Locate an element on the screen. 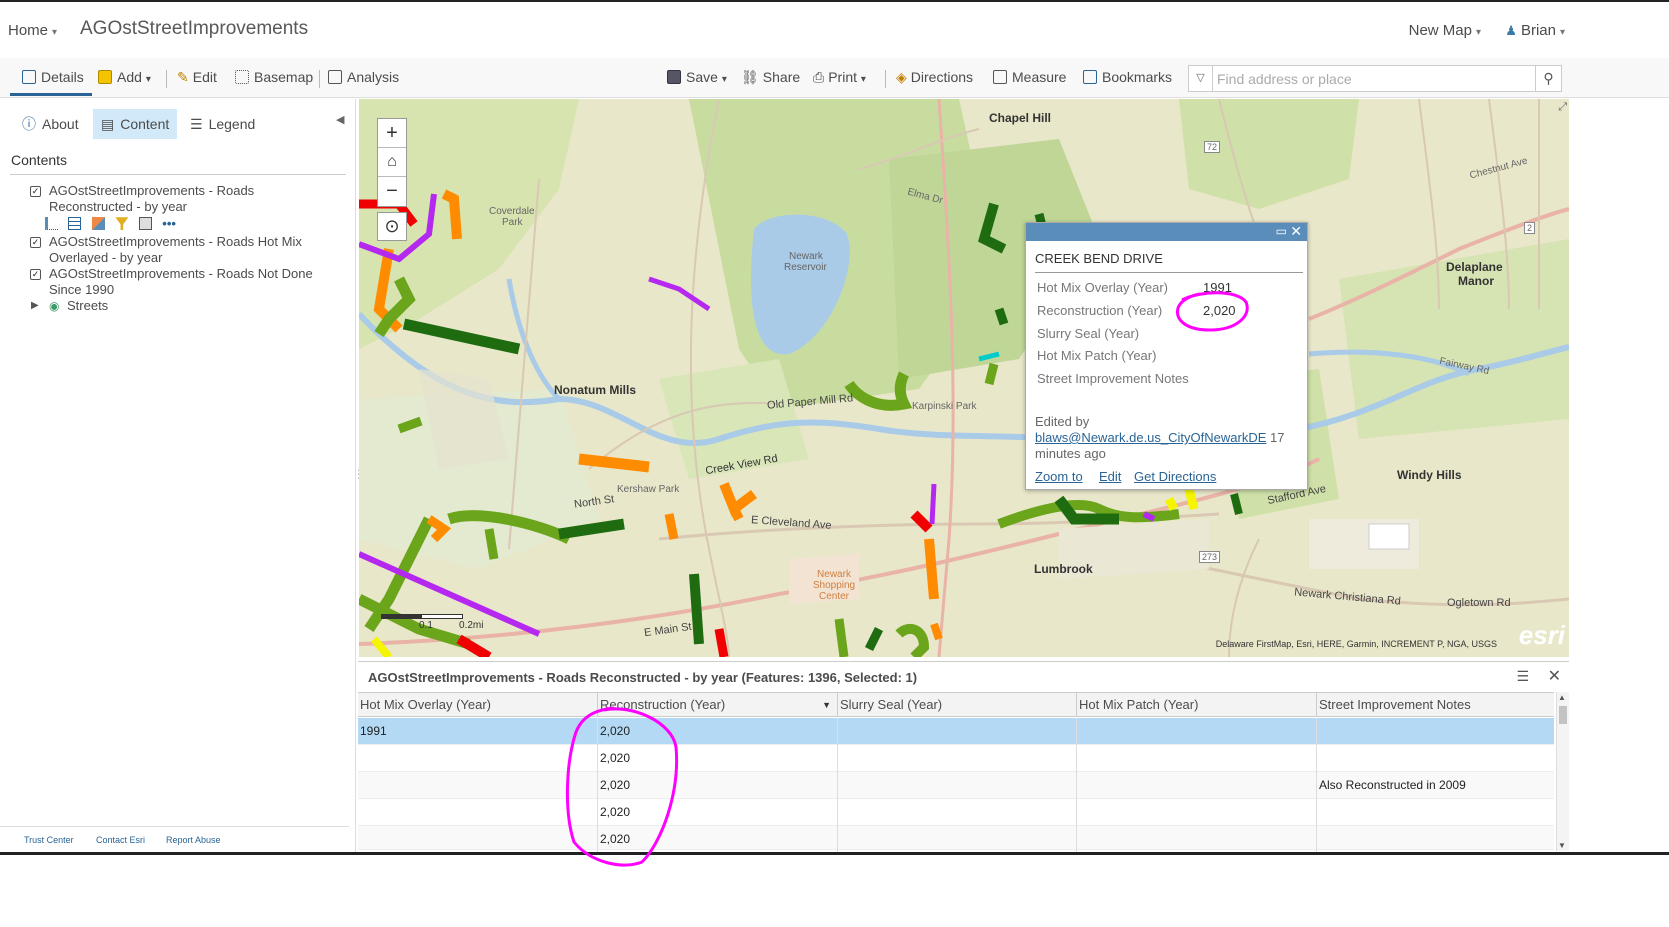 Image resolution: width=1669 pixels, height=927 pixels. popup-field-value: 2,020 is located at coordinates (1219, 310).